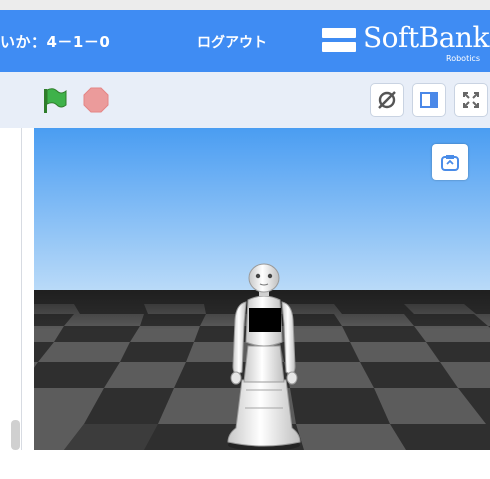 The height and width of the screenshot is (479, 490). Describe the element at coordinates (232, 42) in the screenshot. I see `logout-link: ログアウト` at that location.